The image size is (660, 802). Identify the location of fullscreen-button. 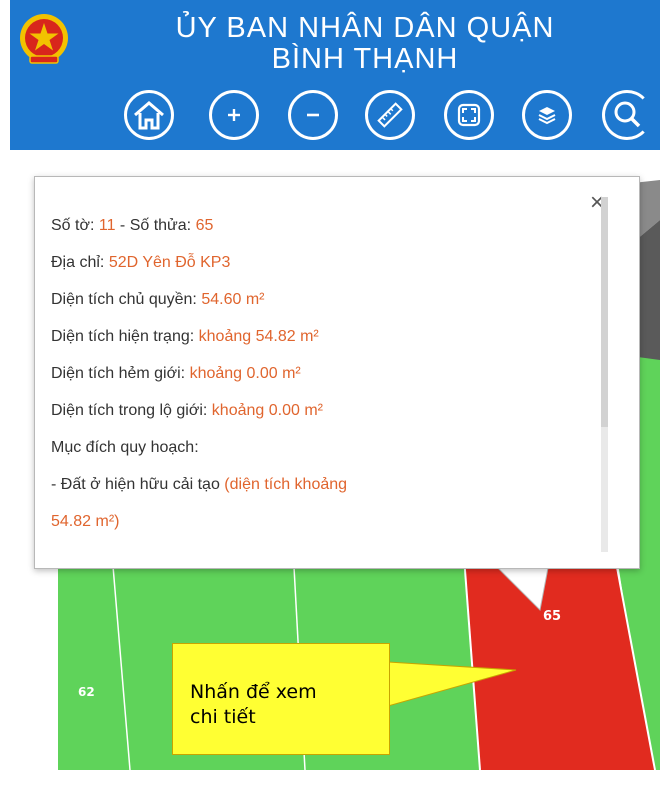
(469, 115).